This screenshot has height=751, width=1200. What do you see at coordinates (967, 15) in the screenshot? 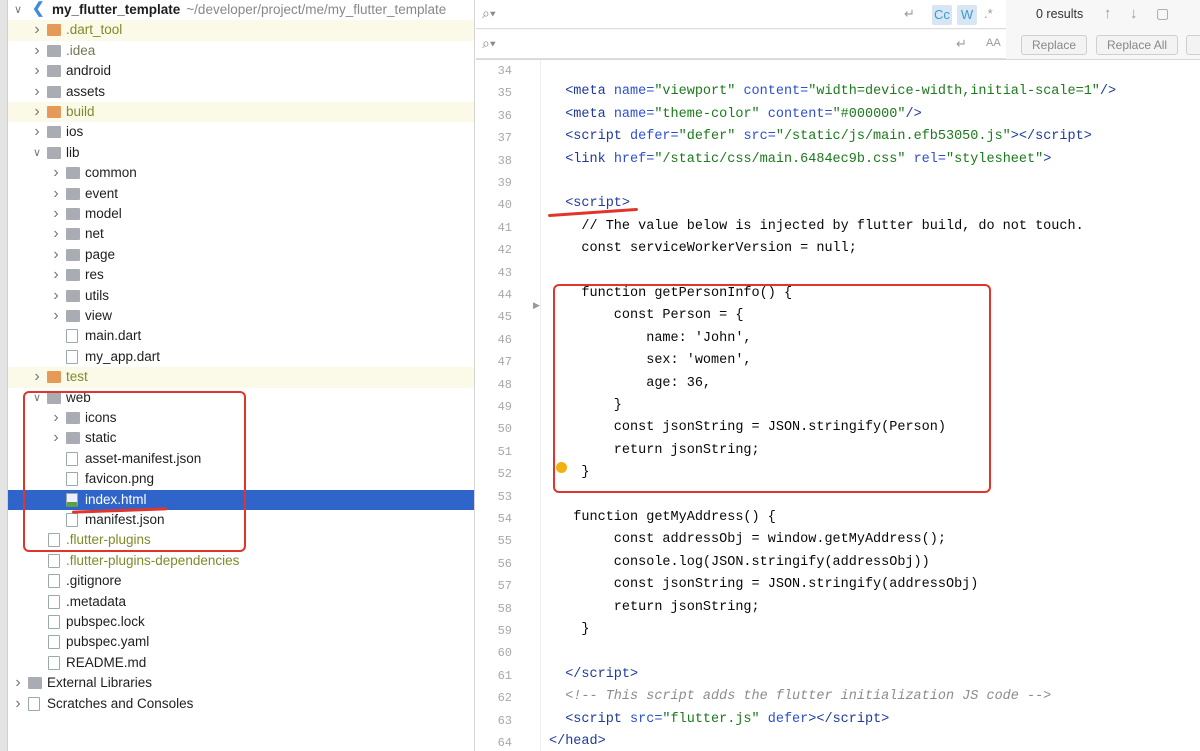
I see `words-toggle: W` at bounding box center [967, 15].